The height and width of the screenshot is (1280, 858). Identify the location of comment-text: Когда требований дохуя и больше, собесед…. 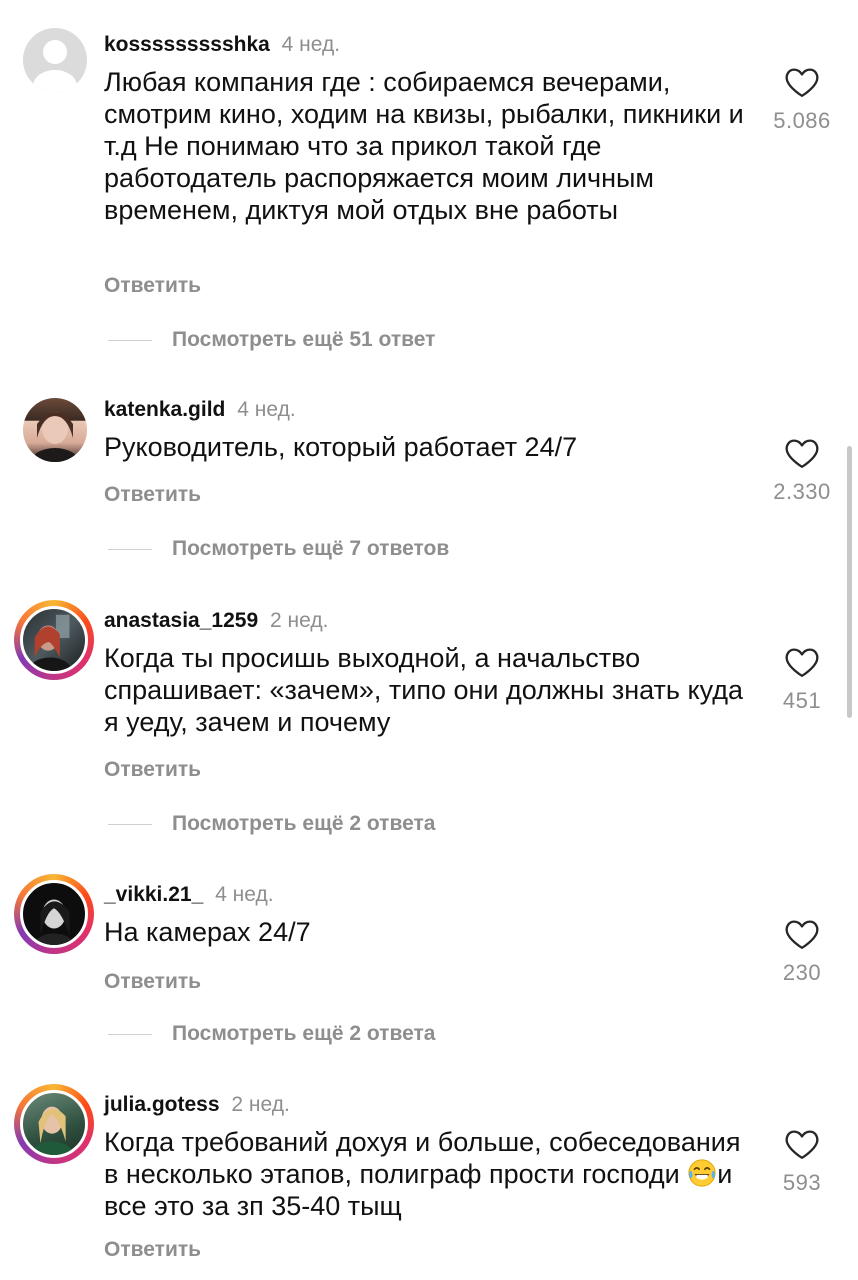
(429, 1174).